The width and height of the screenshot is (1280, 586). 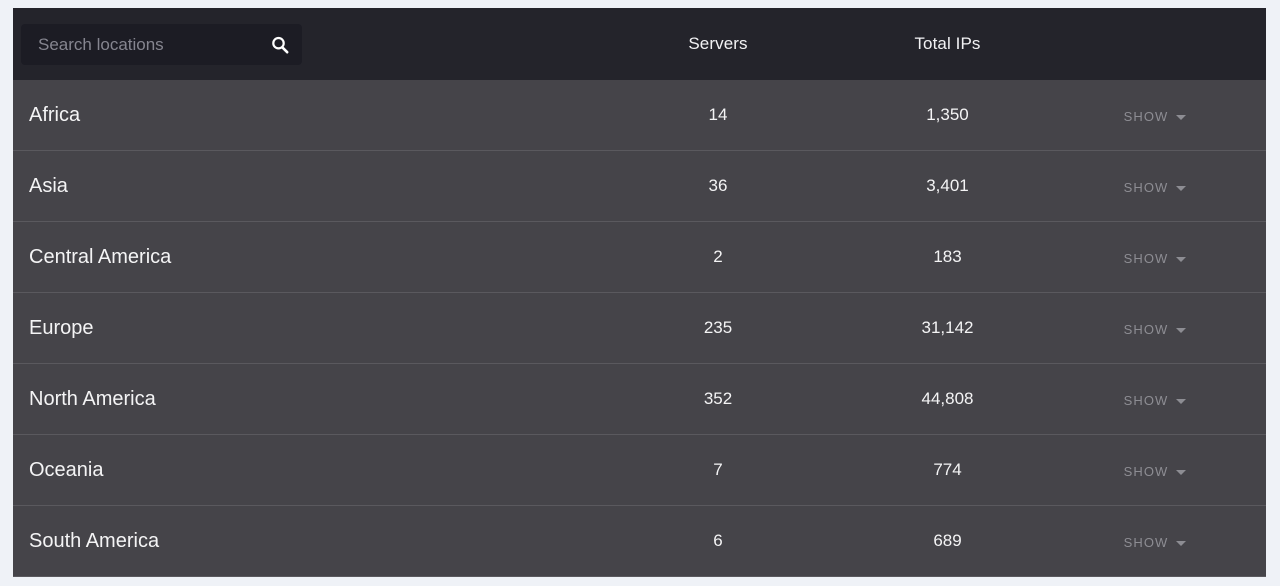 I want to click on cell-region: Oceania, so click(x=66, y=470).